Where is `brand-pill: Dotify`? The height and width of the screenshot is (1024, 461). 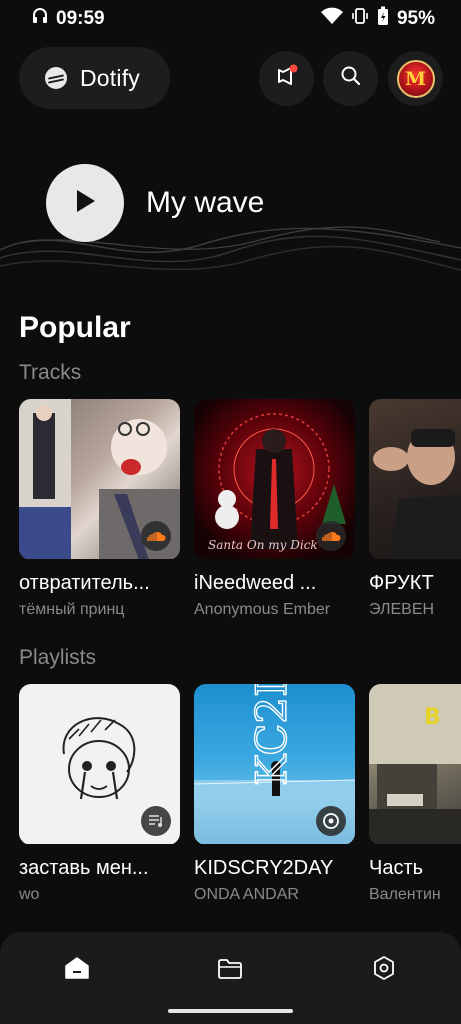
brand-pill: Dotify is located at coordinates (94, 78).